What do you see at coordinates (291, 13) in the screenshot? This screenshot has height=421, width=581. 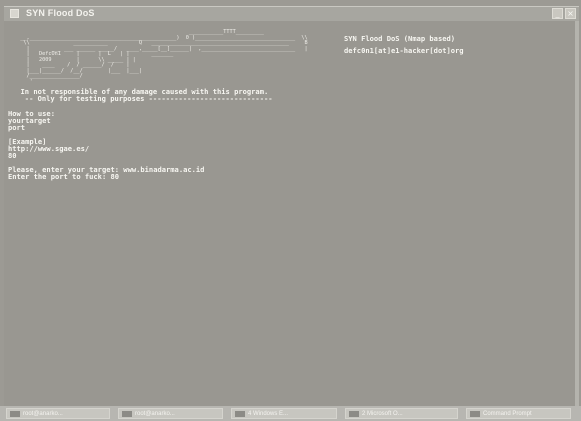 I see `window-titlebar: SYN Flood DoS _ ×` at bounding box center [291, 13].